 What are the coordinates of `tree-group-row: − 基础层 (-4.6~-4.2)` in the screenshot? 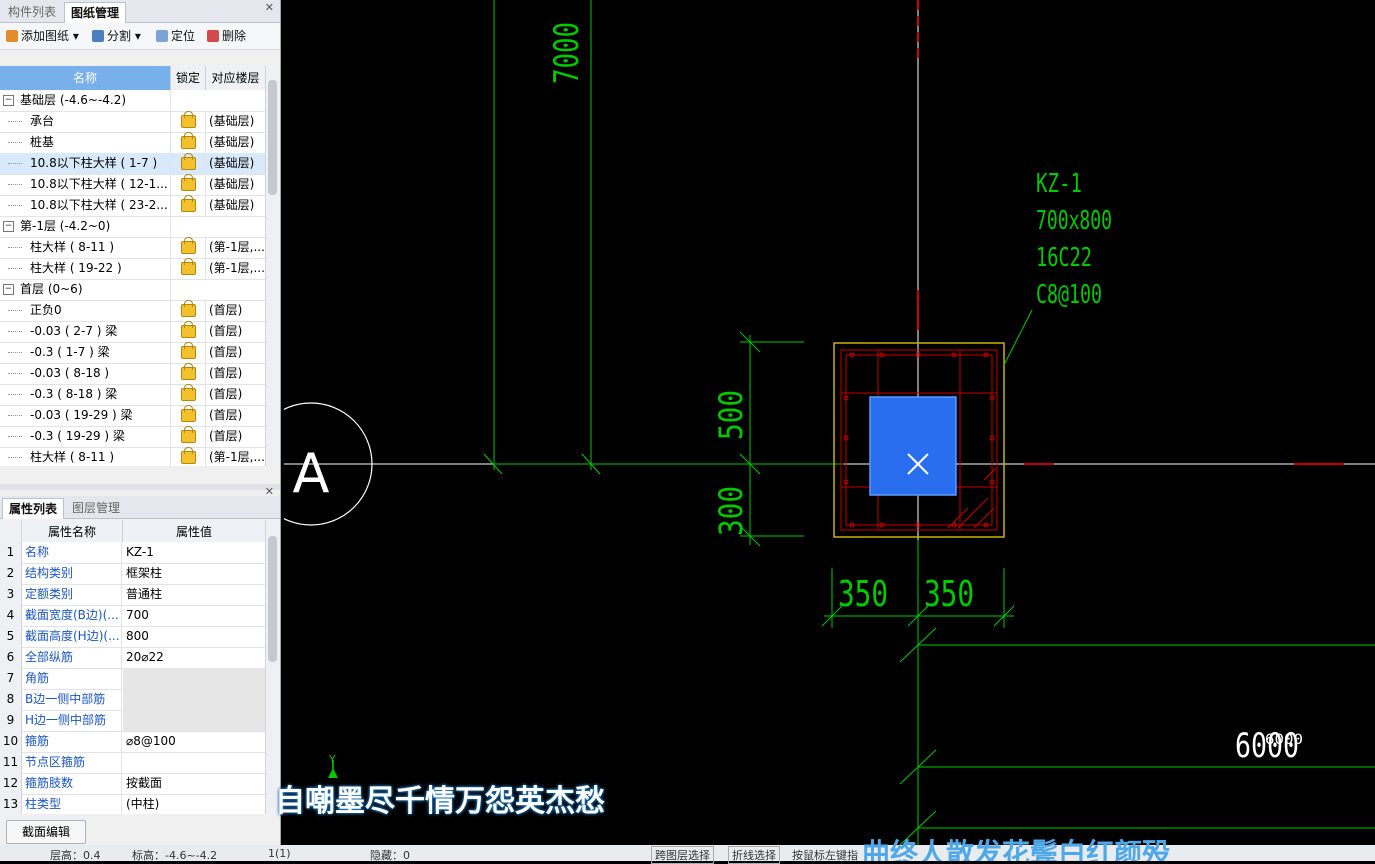 It's located at (132, 101).